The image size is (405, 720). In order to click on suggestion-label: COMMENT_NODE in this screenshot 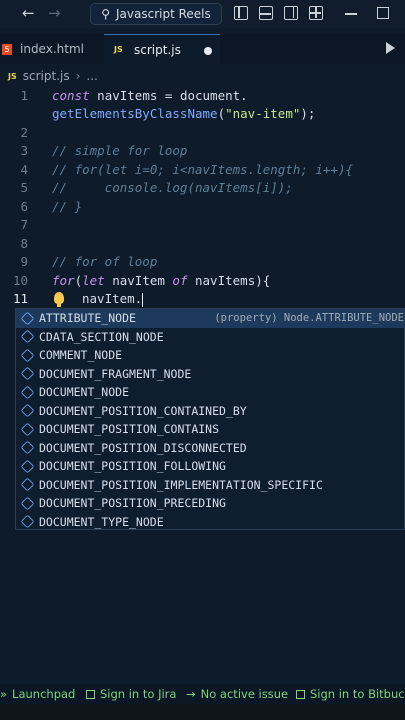, I will do `click(81, 355)`.